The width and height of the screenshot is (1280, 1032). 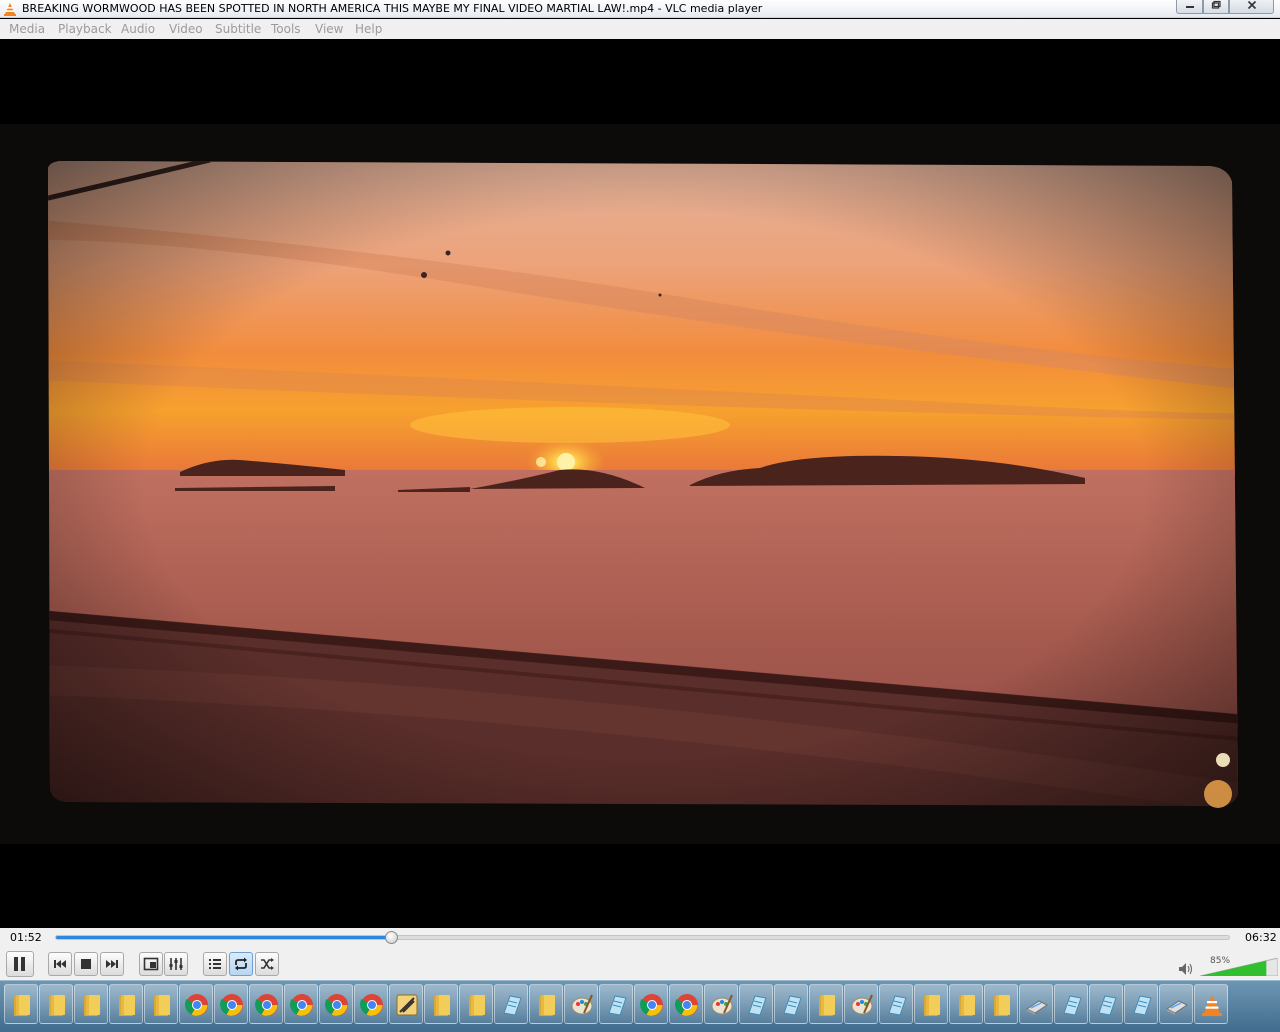 I want to click on taskbar-button-tool, so click(x=406, y=1004).